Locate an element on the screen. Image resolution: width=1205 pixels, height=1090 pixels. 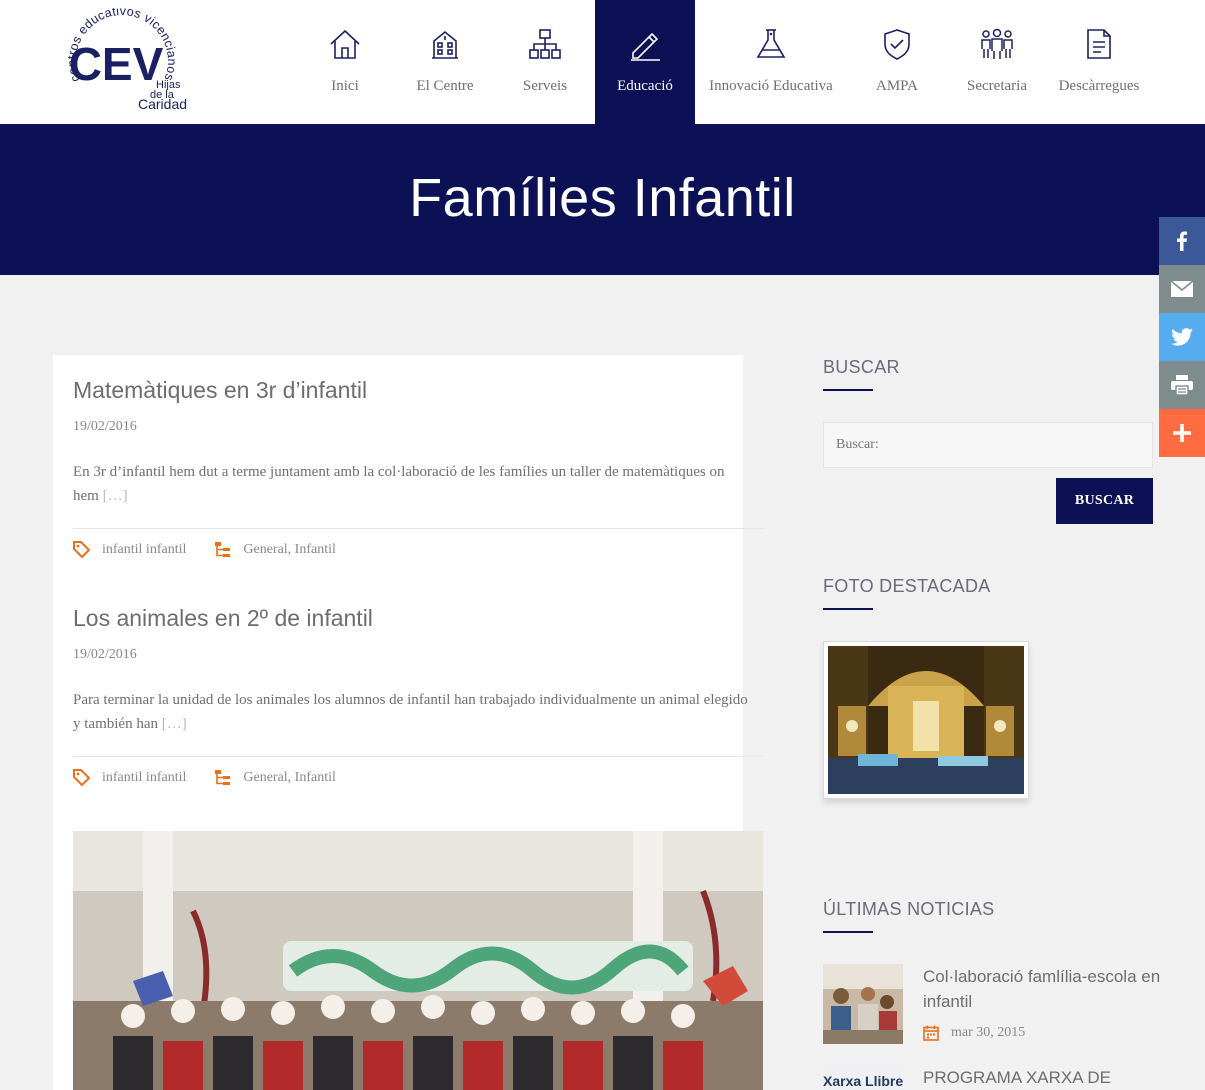
nav-item-secretaria: Secretaria is located at coordinates (997, 62).